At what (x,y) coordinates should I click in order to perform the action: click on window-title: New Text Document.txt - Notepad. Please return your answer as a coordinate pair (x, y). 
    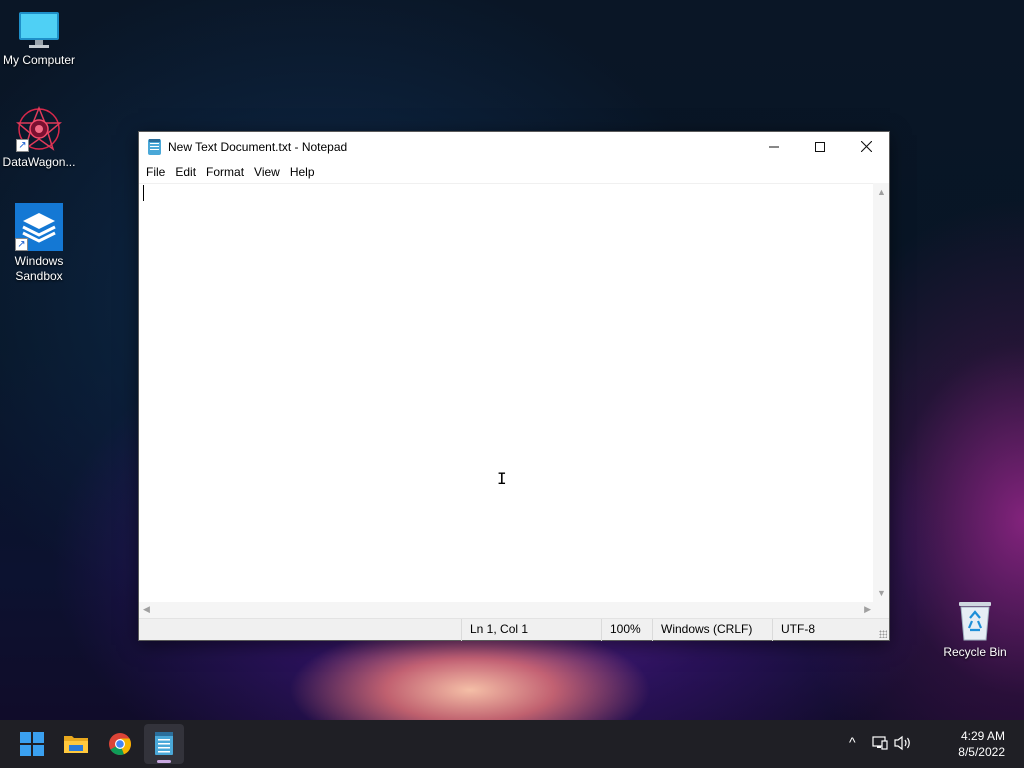
    Looking at the image, I should click on (258, 146).